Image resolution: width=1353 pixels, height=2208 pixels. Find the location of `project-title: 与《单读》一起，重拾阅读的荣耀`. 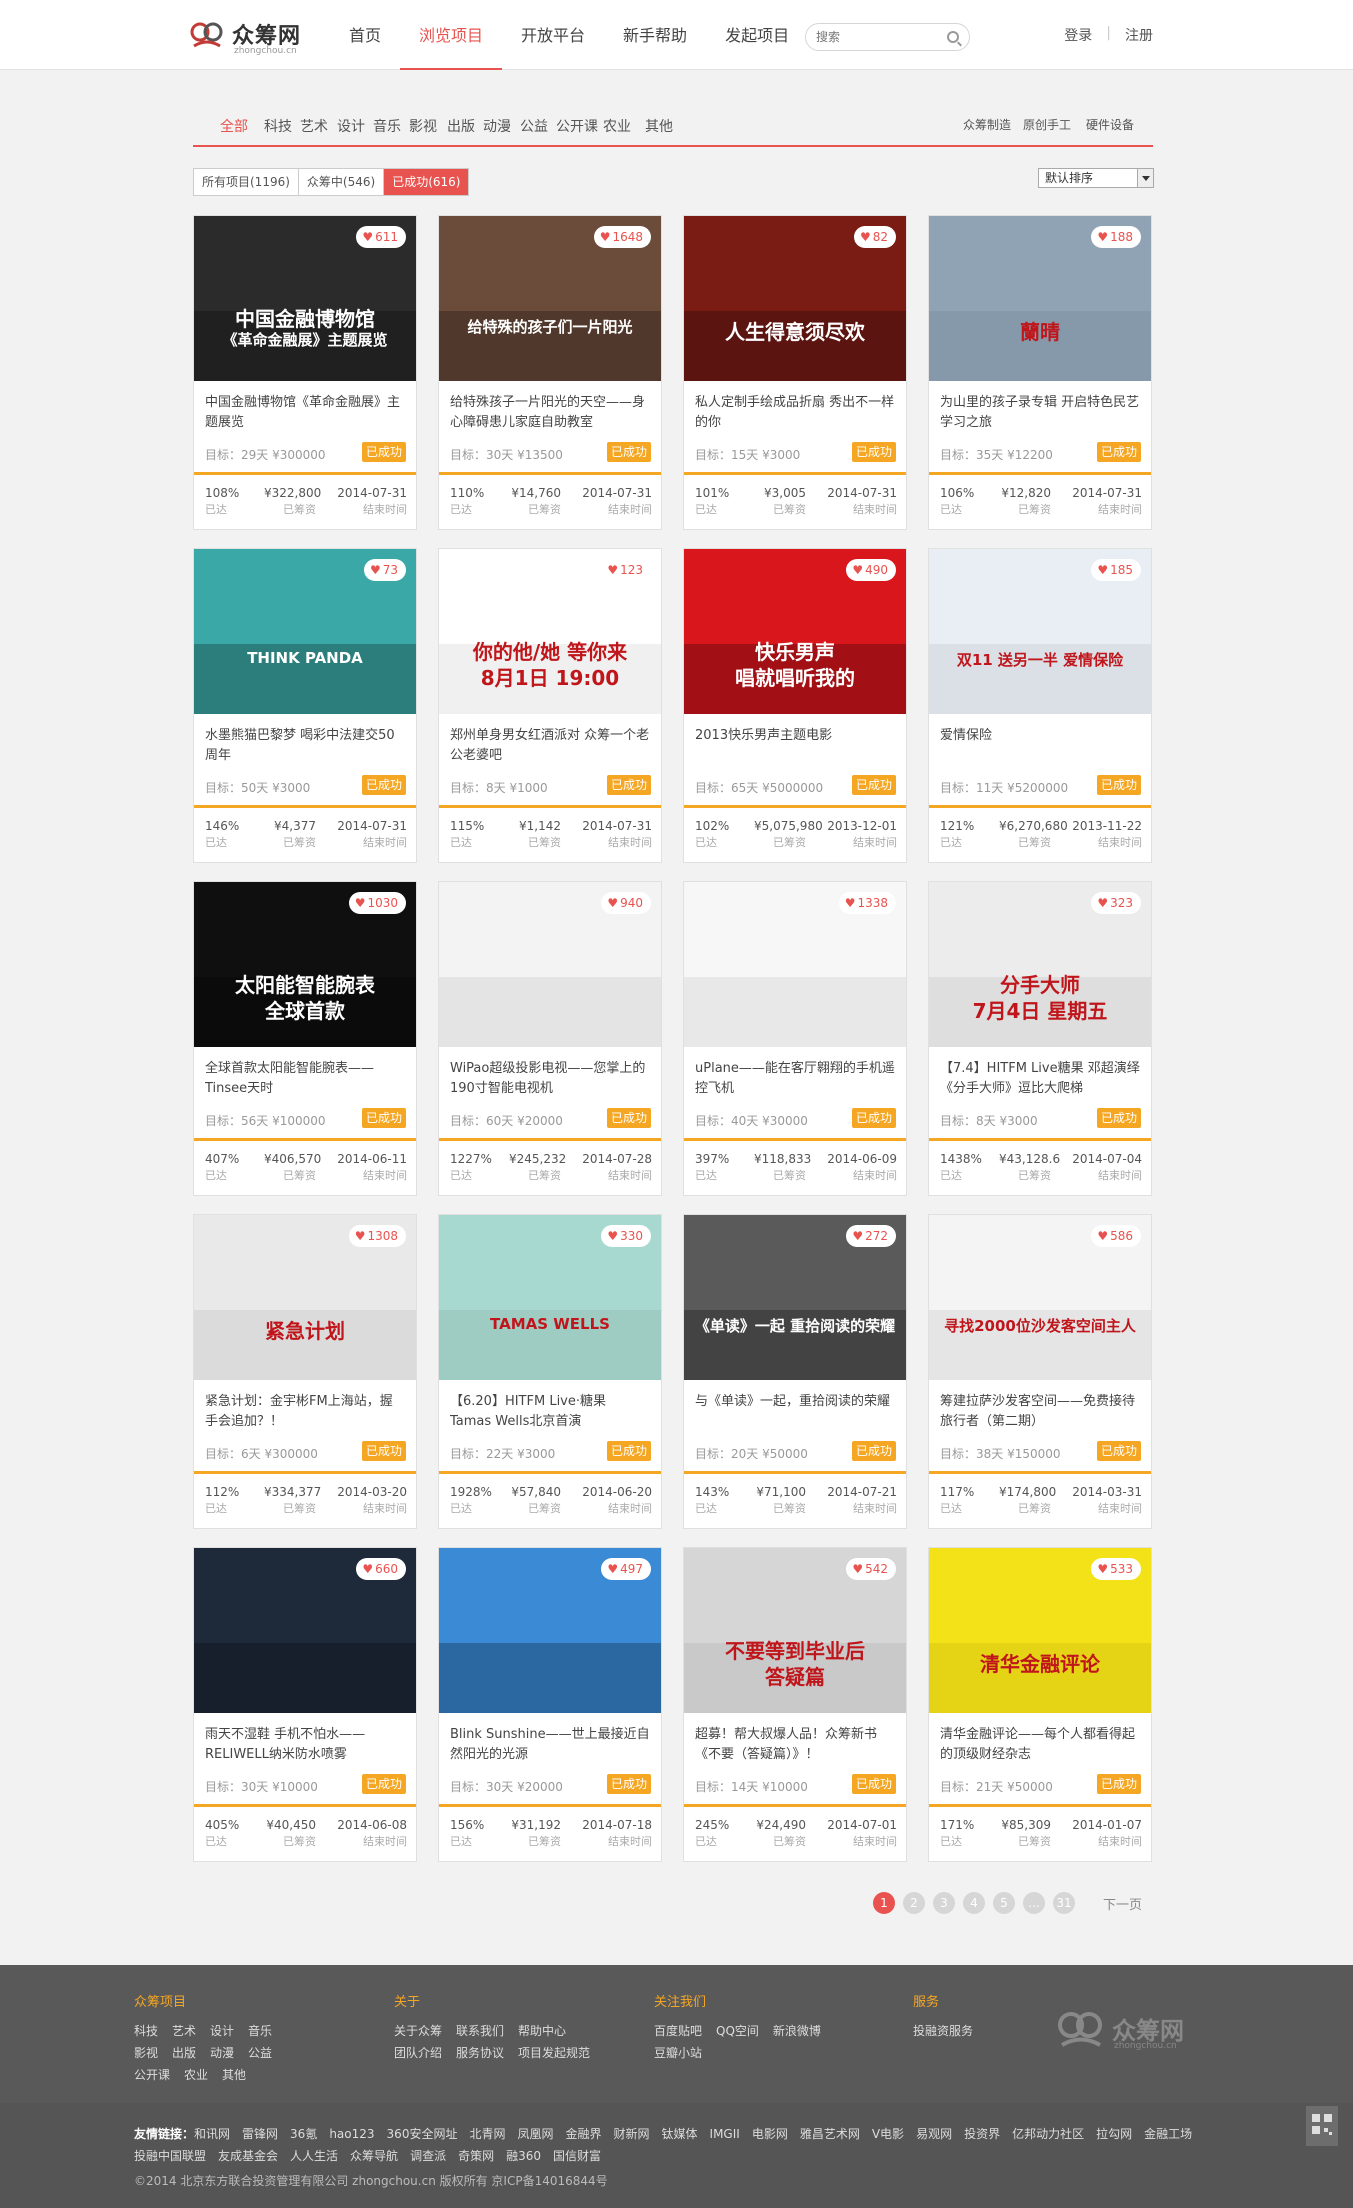

project-title: 与《单读》一起，重拾阅读的荣耀 is located at coordinates (795, 1412).